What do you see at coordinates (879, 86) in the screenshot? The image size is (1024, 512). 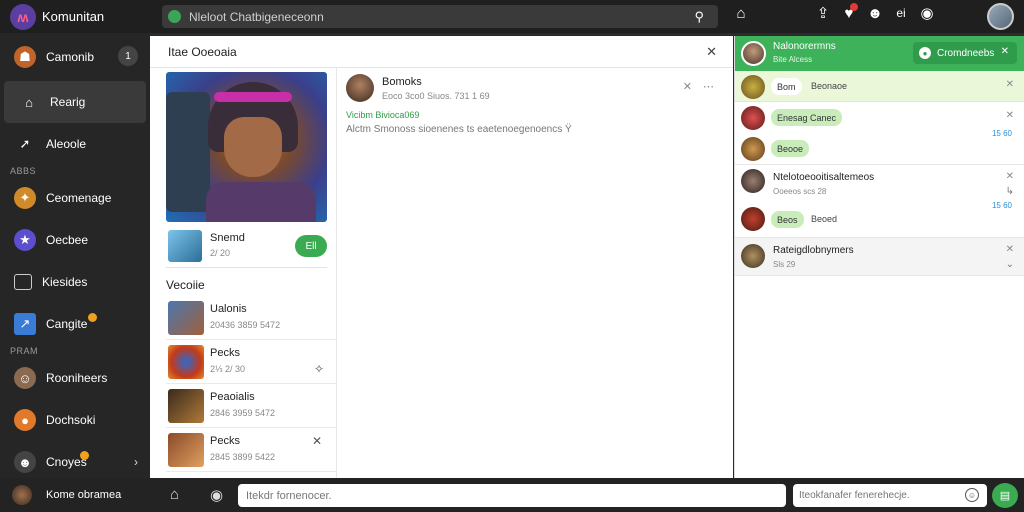 I see `pinned-thread: Bom Beonaoe ✕` at bounding box center [879, 86].